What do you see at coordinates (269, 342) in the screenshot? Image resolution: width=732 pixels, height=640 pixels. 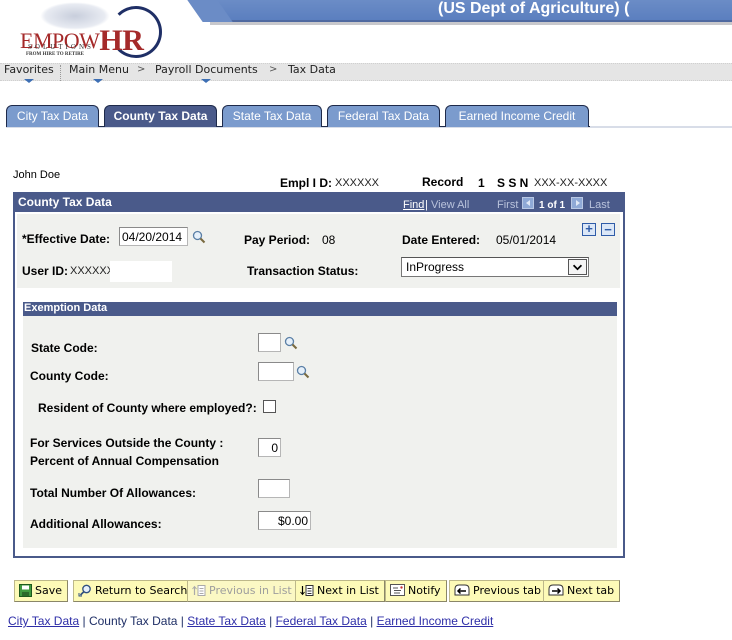 I see `state-code-input` at bounding box center [269, 342].